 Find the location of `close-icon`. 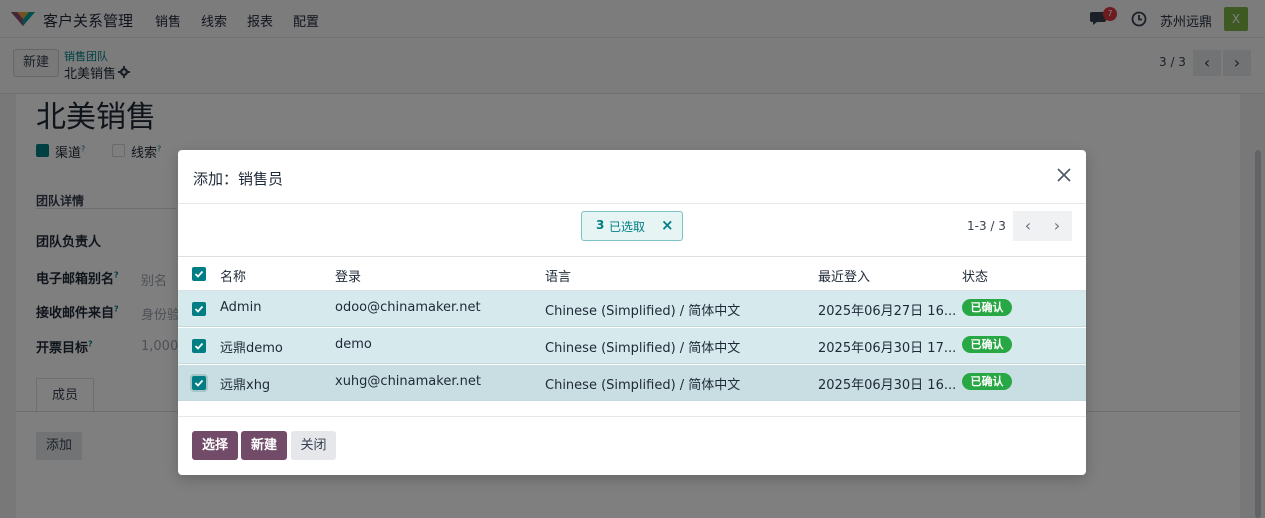

close-icon is located at coordinates (1064, 175).